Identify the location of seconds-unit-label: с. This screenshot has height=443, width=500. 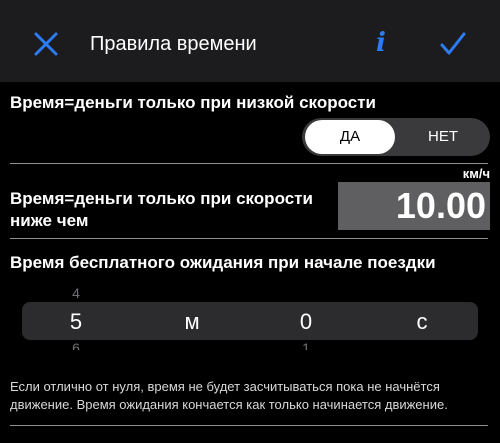
(422, 321).